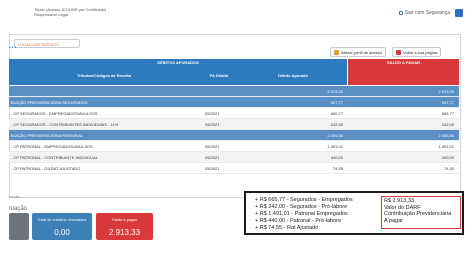 This screenshot has height=253, width=474. I want to click on col-tributos-header: Tributos/Códigos de Receita, so click(104, 75).